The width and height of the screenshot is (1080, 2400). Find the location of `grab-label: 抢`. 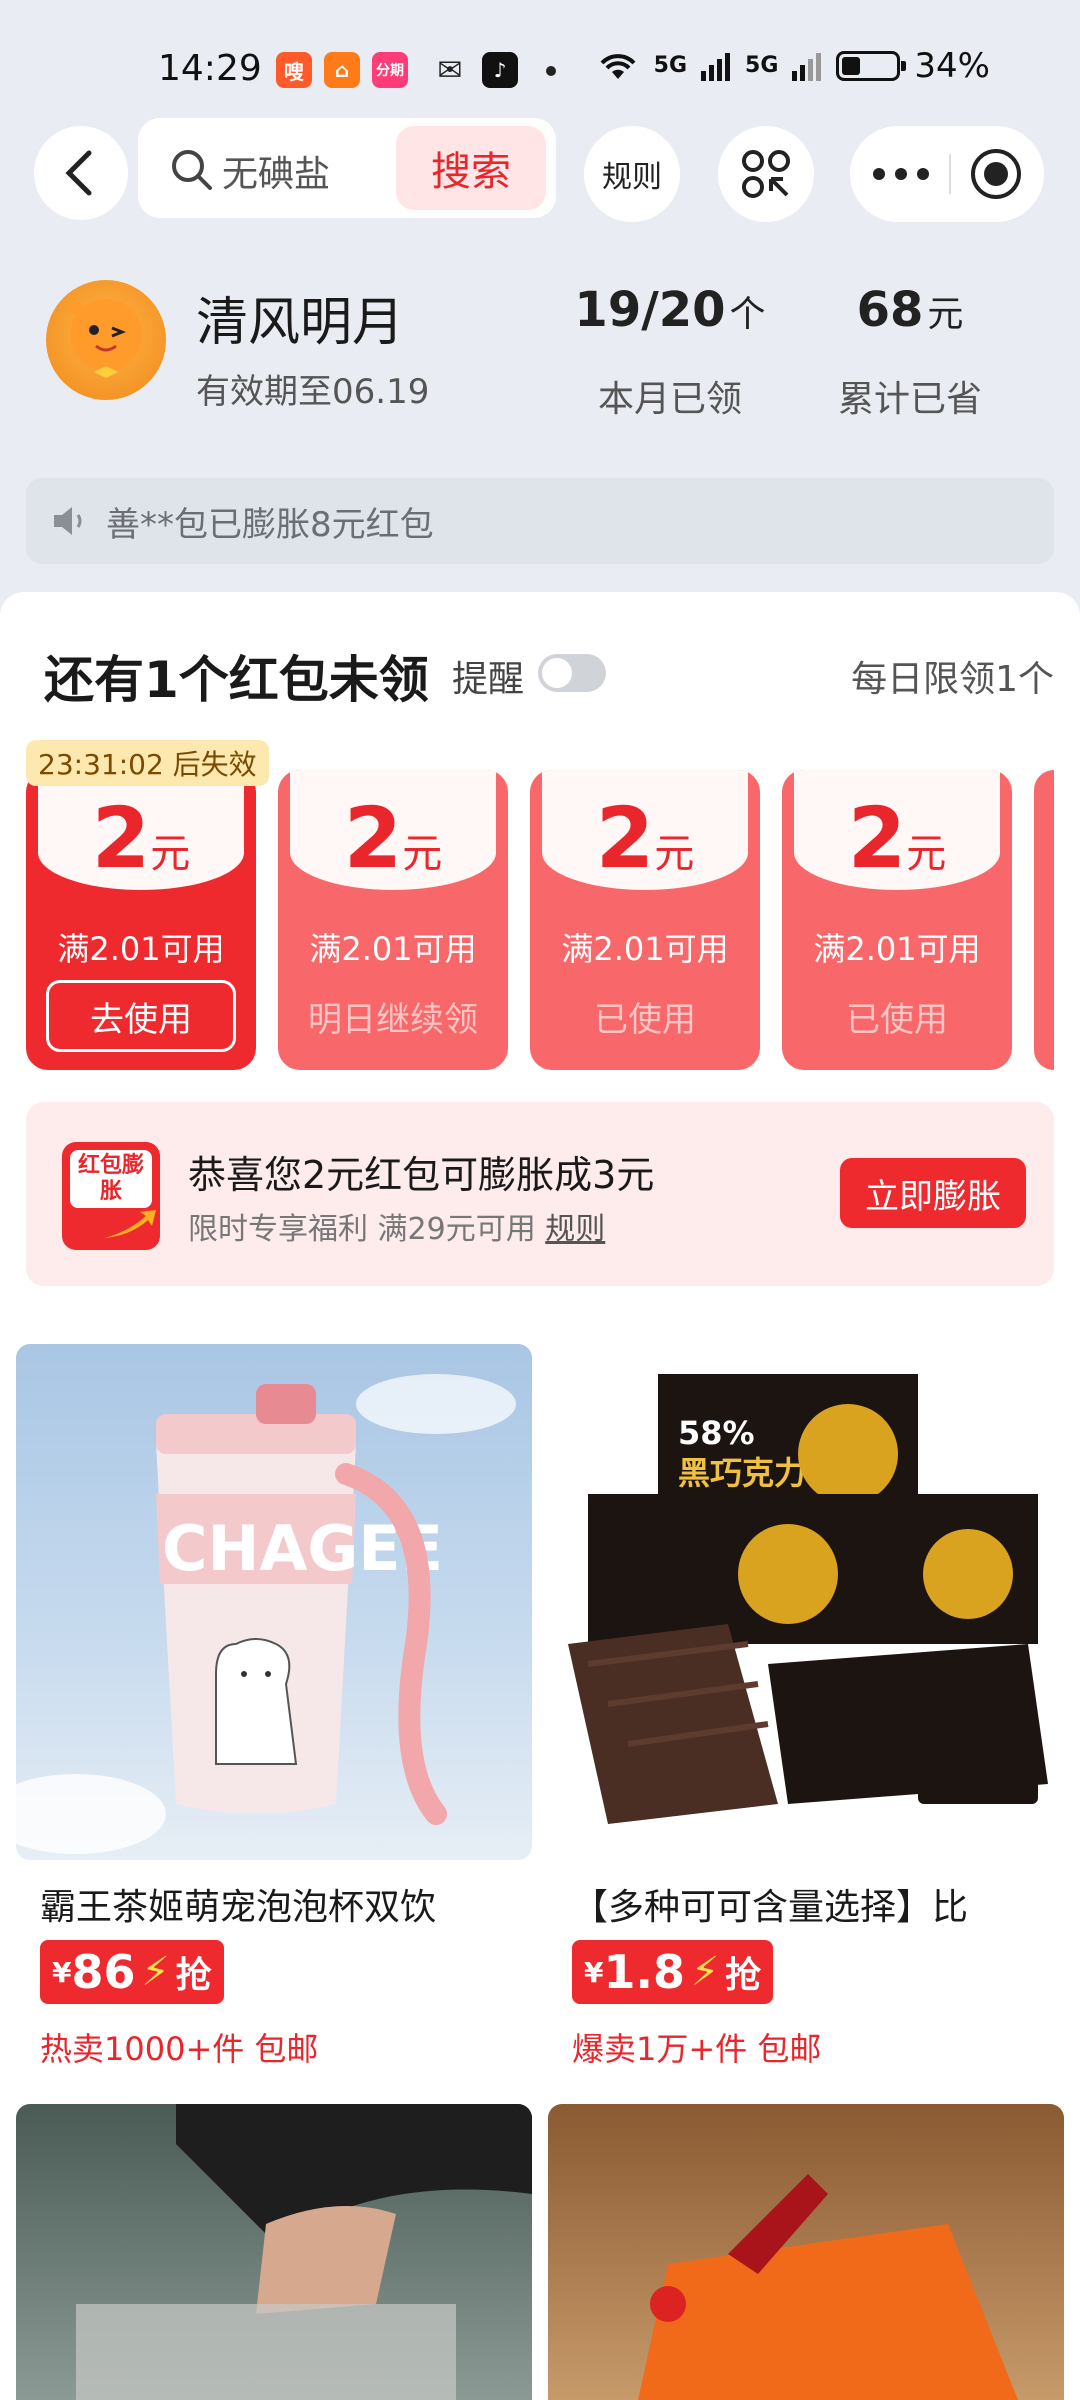

grab-label: 抢 is located at coordinates (193, 1975).